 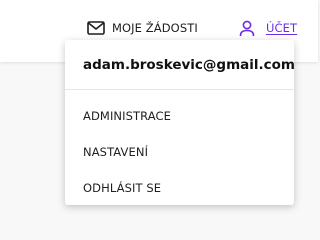 What do you see at coordinates (122, 188) in the screenshot?
I see `menu-item-logout: ODHLÁSIT SE` at bounding box center [122, 188].